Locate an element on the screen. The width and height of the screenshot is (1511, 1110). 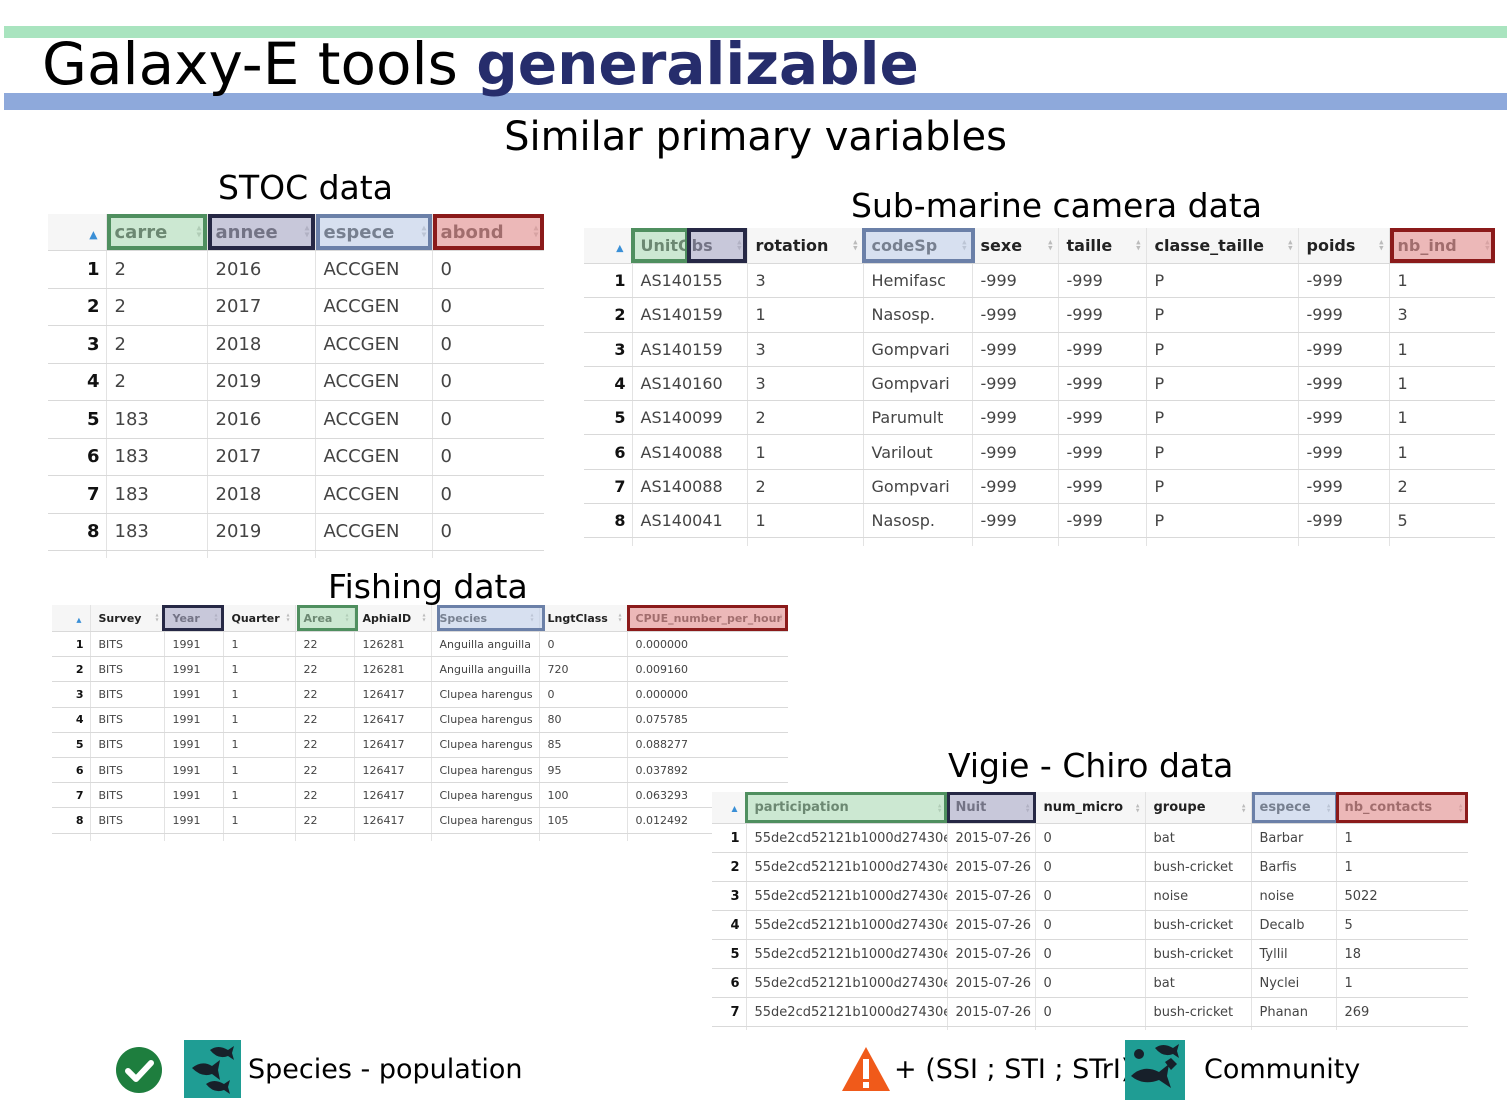
column-header-classe_taille: classe_taille ▴ ▾ is located at coordinates (1222, 246).